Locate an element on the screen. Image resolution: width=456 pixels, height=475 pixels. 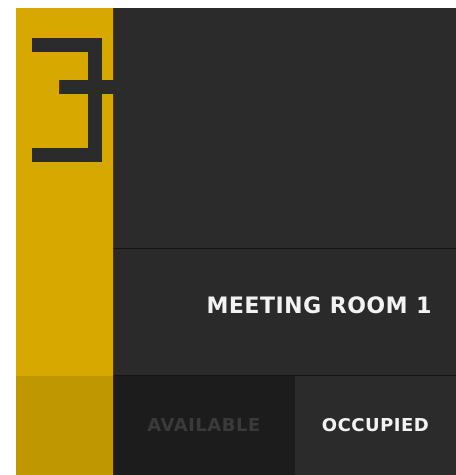
room-name: MEETING ROOM 1 is located at coordinates (319, 306).